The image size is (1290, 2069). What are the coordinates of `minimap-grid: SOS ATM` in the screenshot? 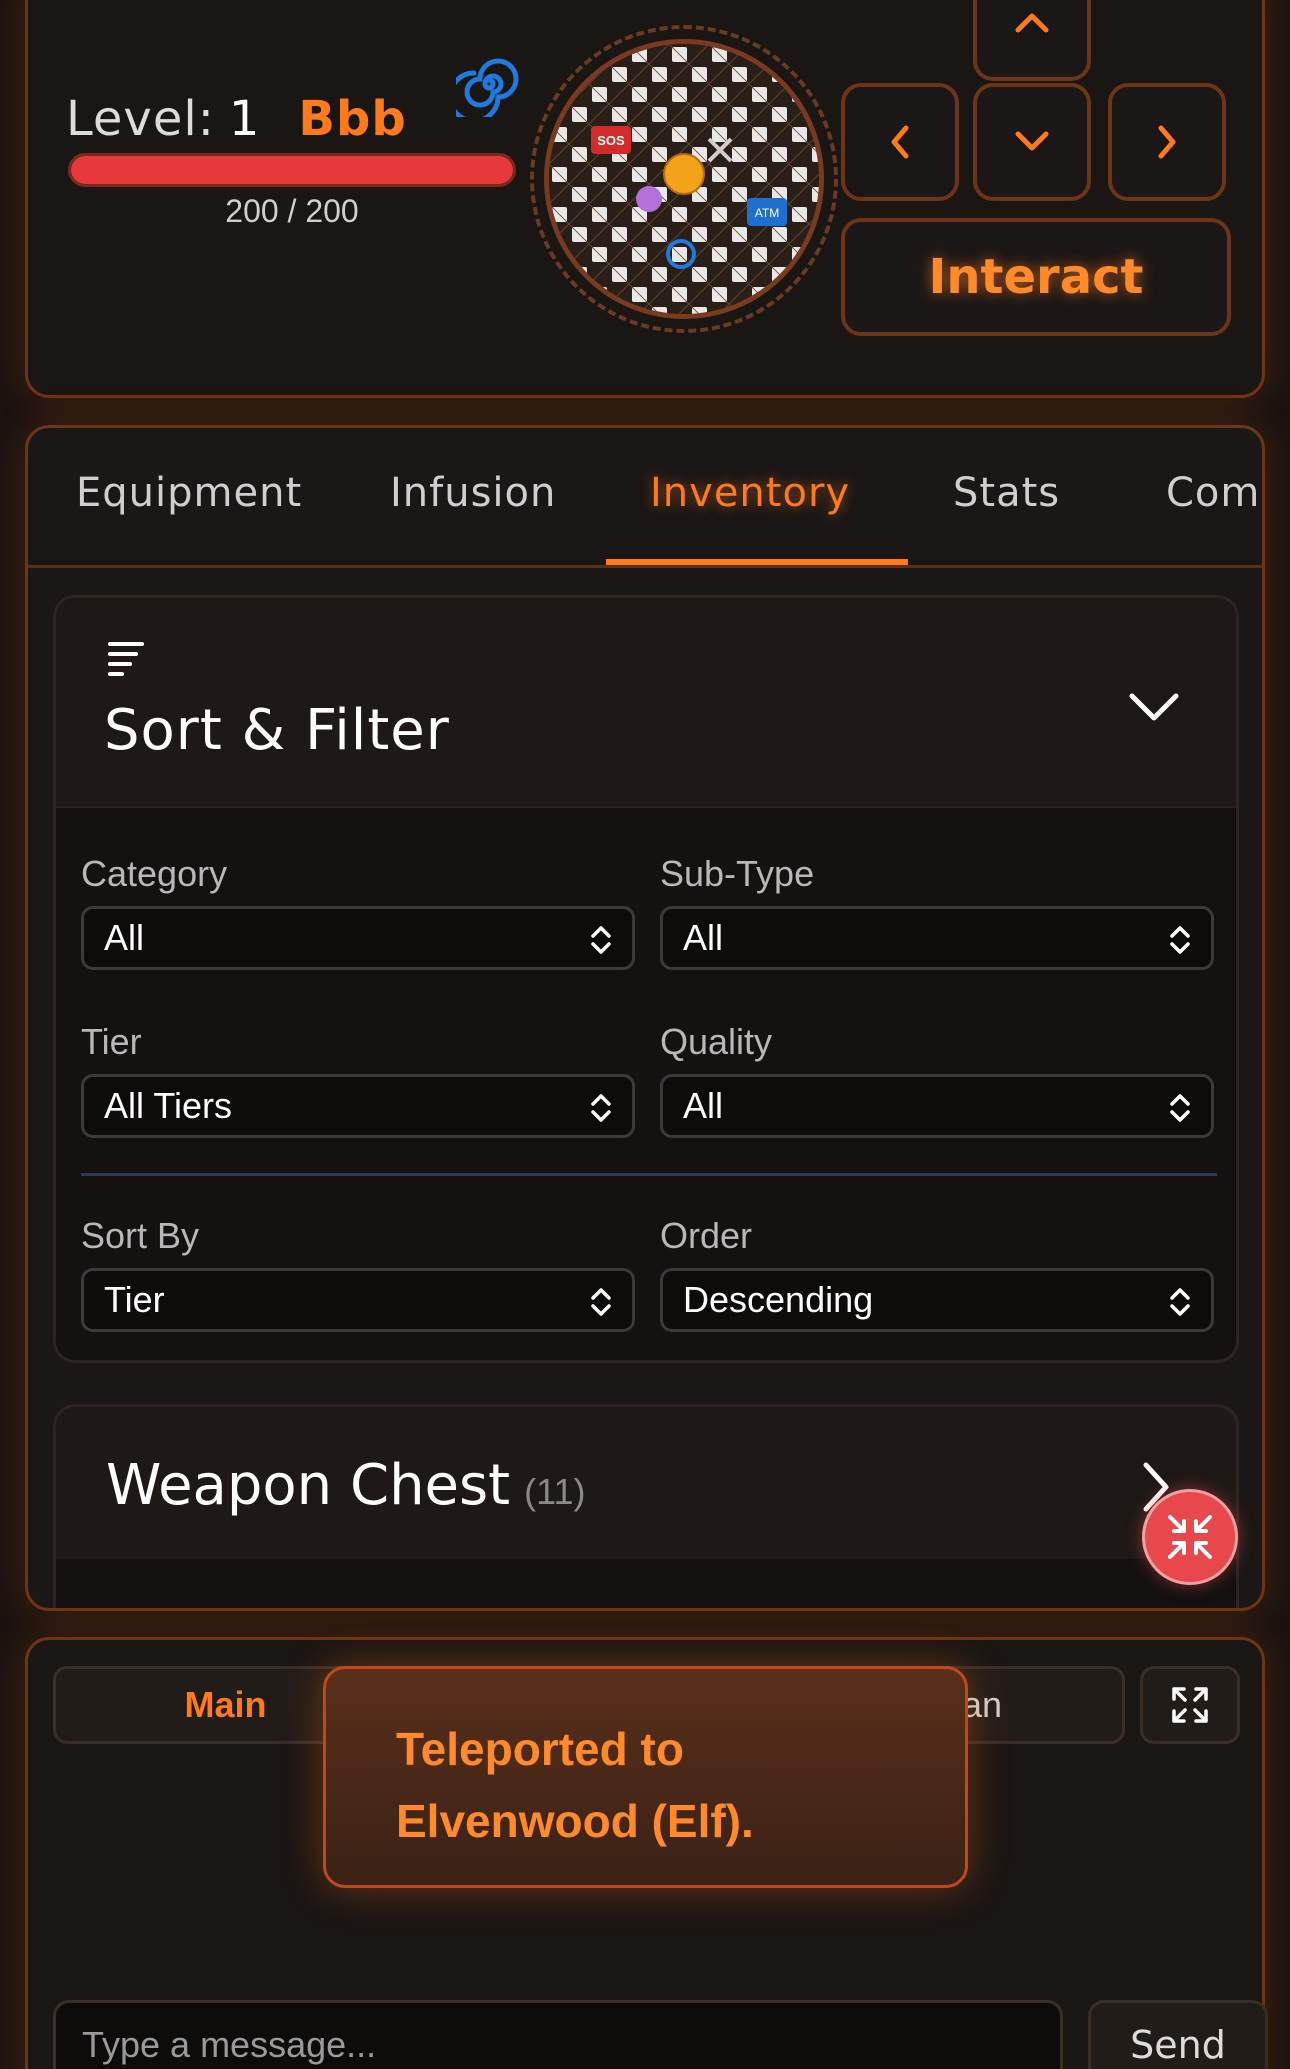 It's located at (684, 179).